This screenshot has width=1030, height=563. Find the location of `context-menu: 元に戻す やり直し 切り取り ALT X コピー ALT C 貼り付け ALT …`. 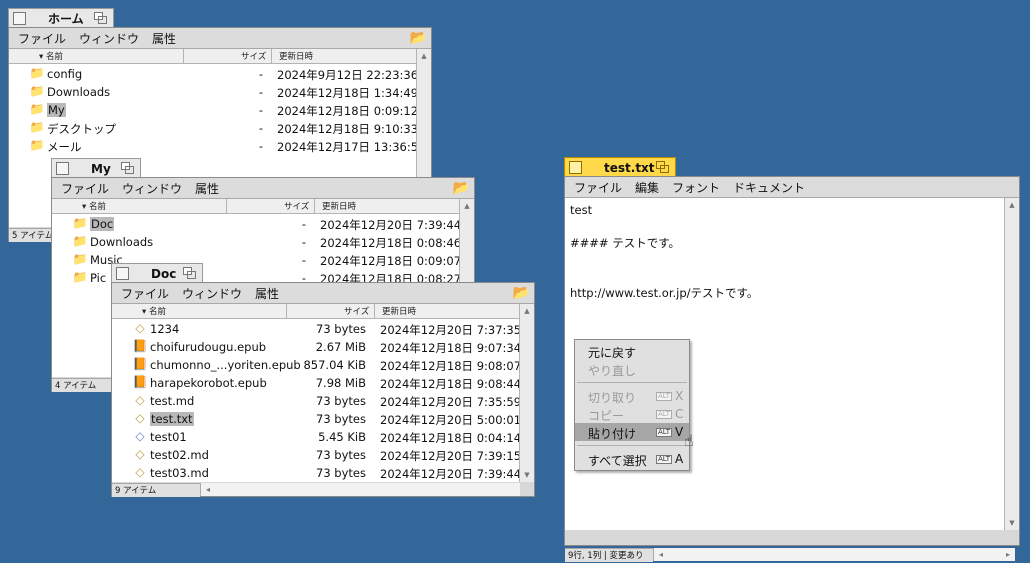

context-menu: 元に戻す やり直し 切り取り ALT X コピー ALT C 貼り付け ALT … is located at coordinates (632, 405).